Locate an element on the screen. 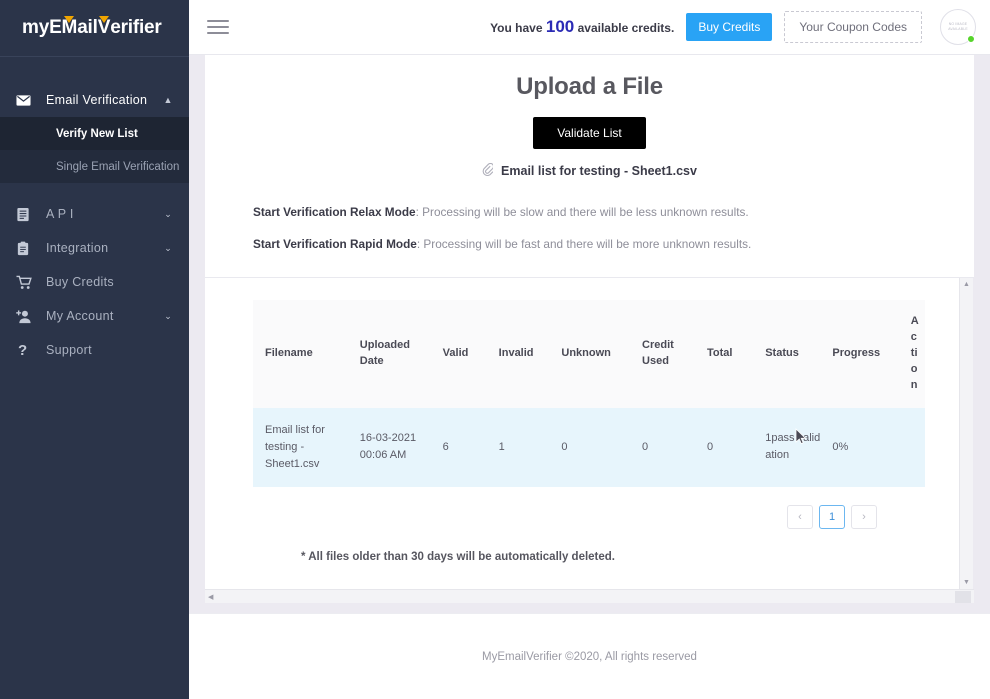 The image size is (990, 699). credits-count: 100 is located at coordinates (560, 26).